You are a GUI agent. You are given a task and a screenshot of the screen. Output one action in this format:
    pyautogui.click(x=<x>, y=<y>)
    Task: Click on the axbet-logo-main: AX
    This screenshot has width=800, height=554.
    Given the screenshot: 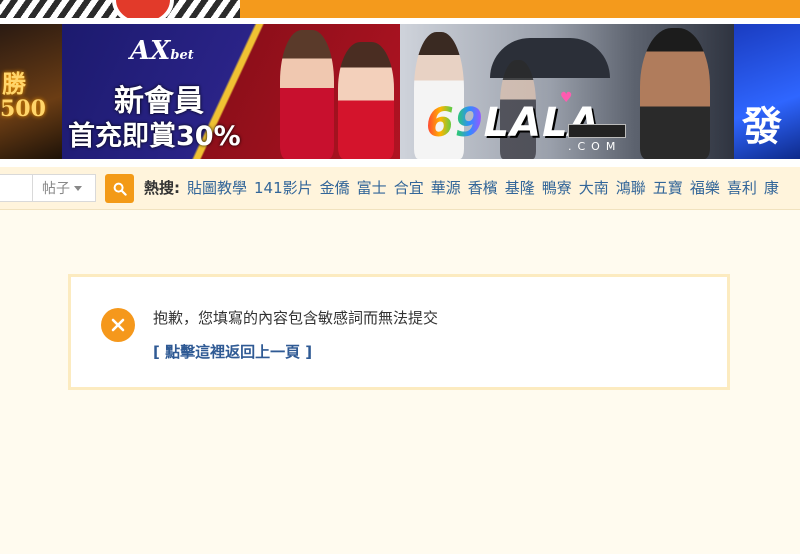 What is the action you would take?
    pyautogui.click(x=150, y=51)
    